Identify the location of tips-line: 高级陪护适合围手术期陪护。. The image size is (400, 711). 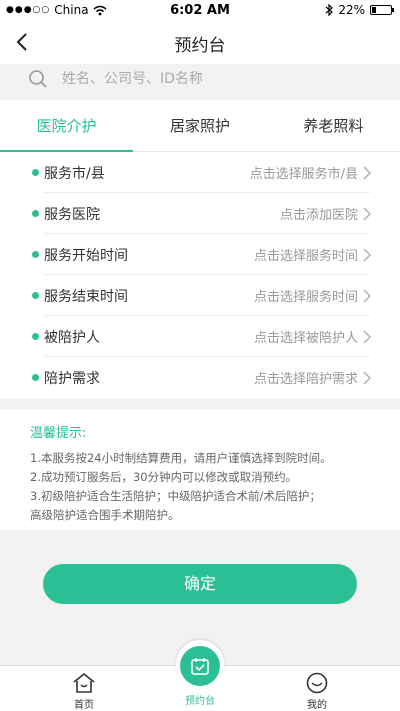
(105, 515).